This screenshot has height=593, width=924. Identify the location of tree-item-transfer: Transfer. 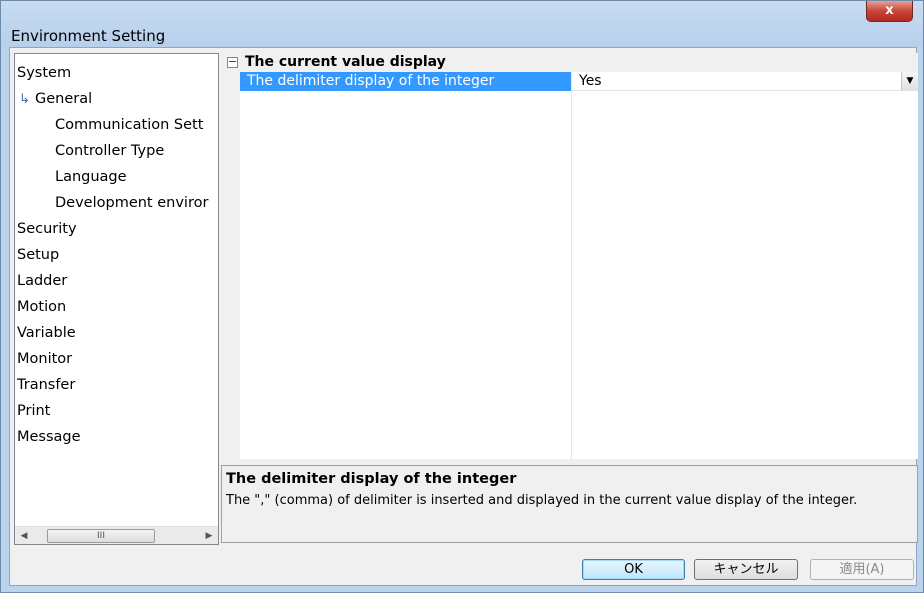
(45, 385).